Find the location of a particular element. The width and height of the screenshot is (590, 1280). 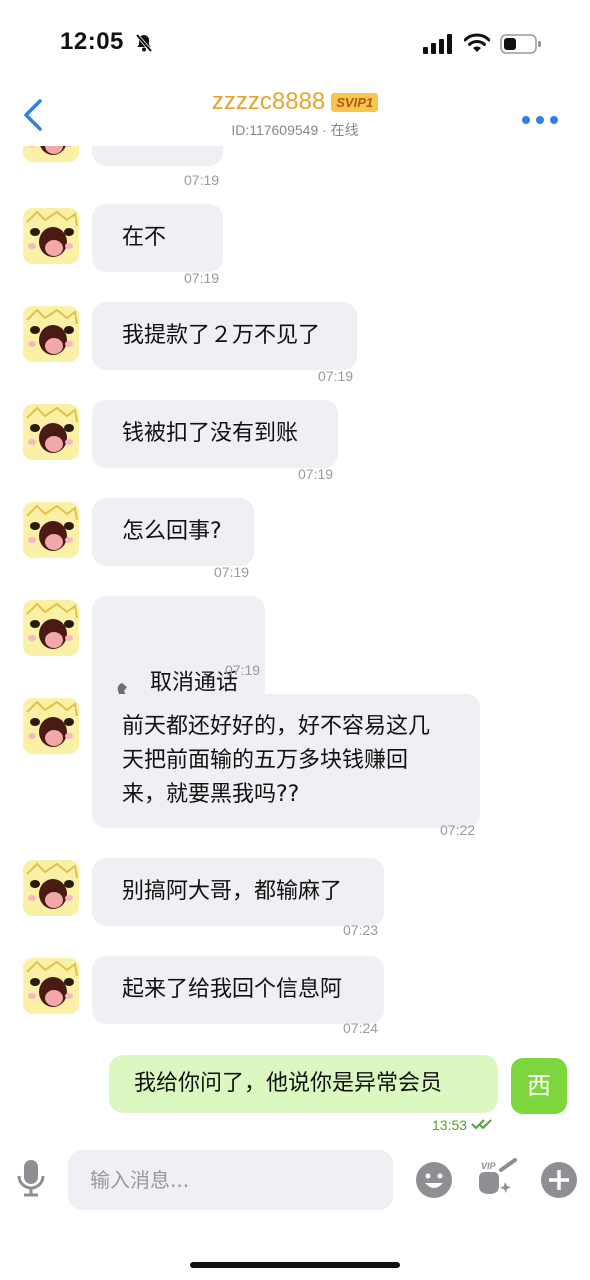

message-bubble: 在不 is located at coordinates (157, 238).